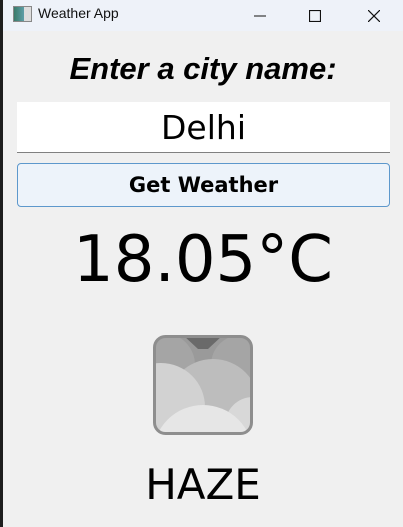 The width and height of the screenshot is (403, 527). Describe the element at coordinates (203, 68) in the screenshot. I see `city-prompt-label: Enter a city name:` at that location.